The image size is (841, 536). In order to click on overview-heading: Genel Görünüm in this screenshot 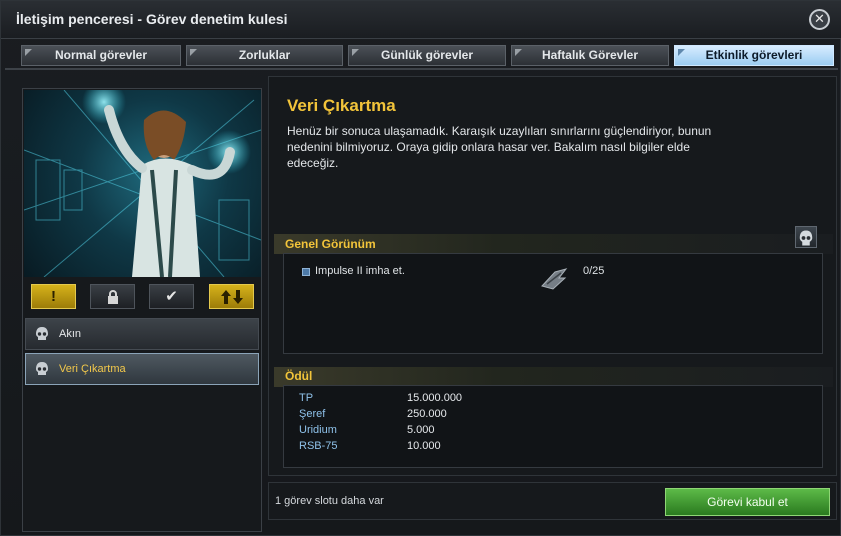, I will do `click(330, 244)`.